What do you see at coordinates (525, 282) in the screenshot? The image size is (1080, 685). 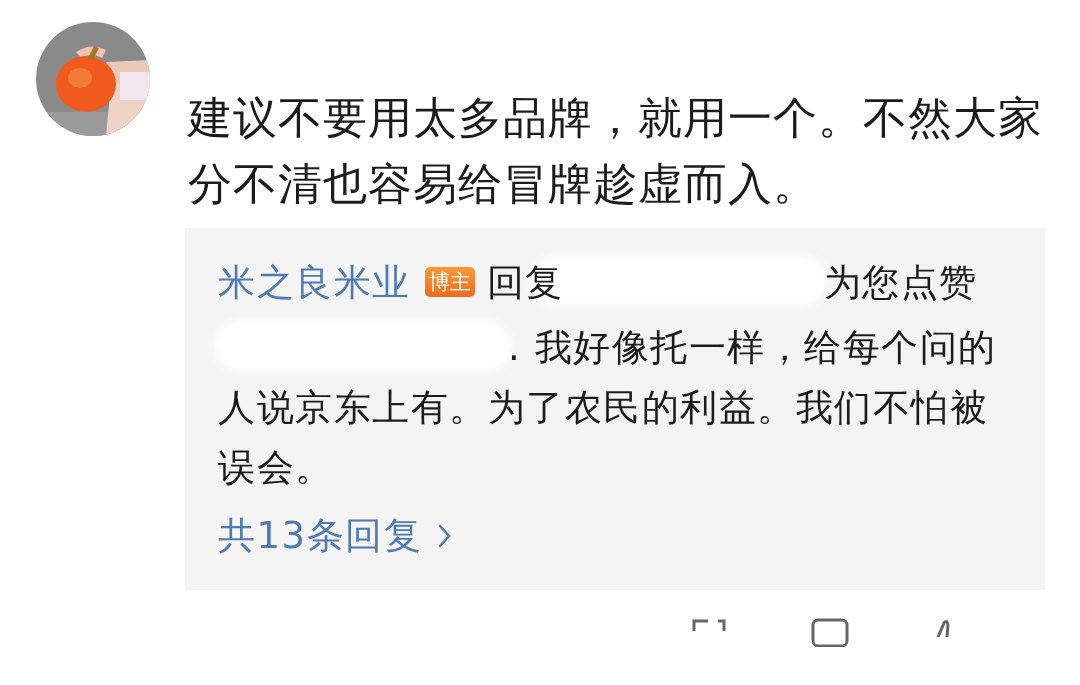 I see `reply-label: 回复` at bounding box center [525, 282].